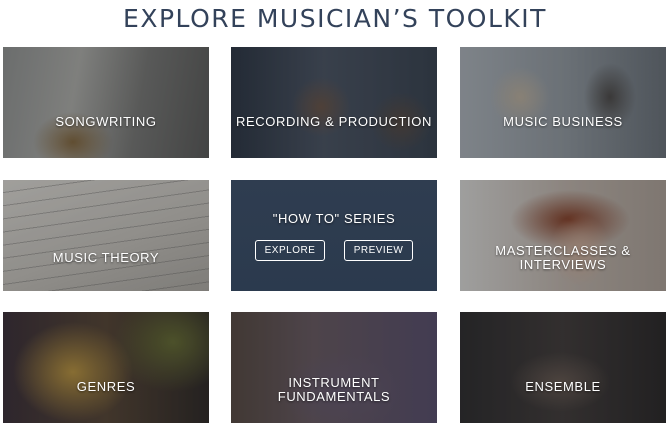 This screenshot has width=670, height=428. Describe the element at coordinates (290, 250) in the screenshot. I see `explore-button: EXPLORE` at that location.